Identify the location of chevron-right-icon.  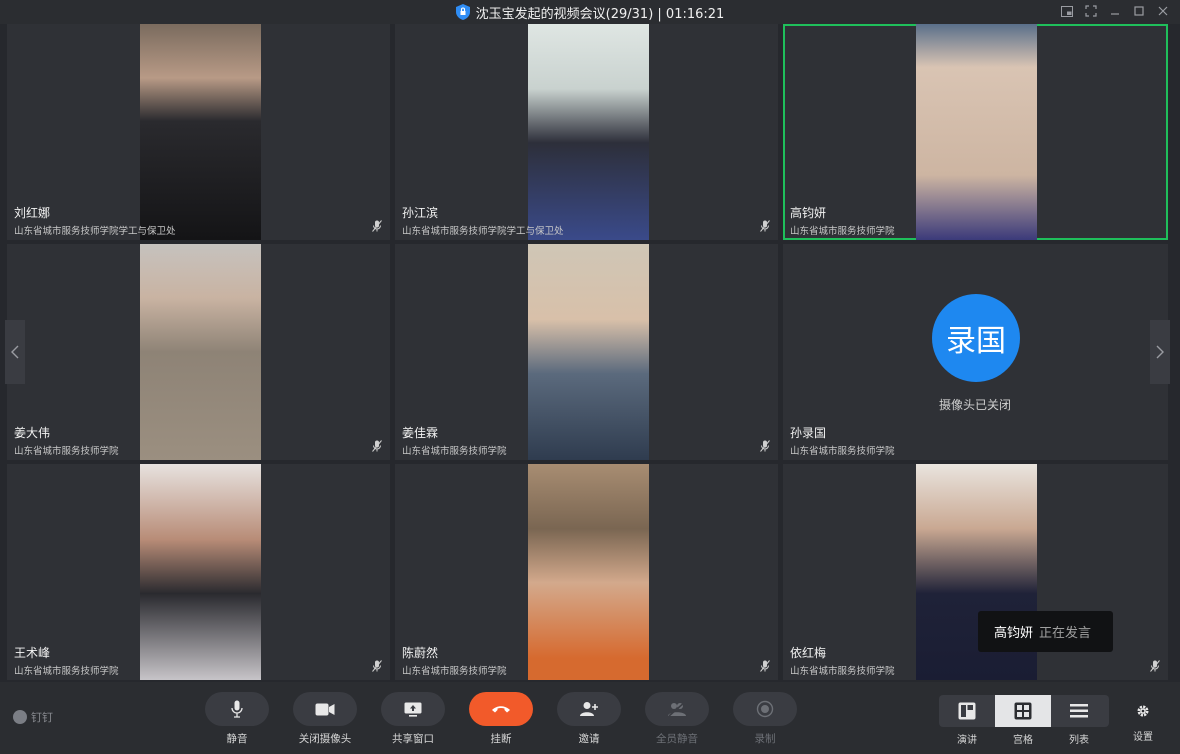
(1160, 352).